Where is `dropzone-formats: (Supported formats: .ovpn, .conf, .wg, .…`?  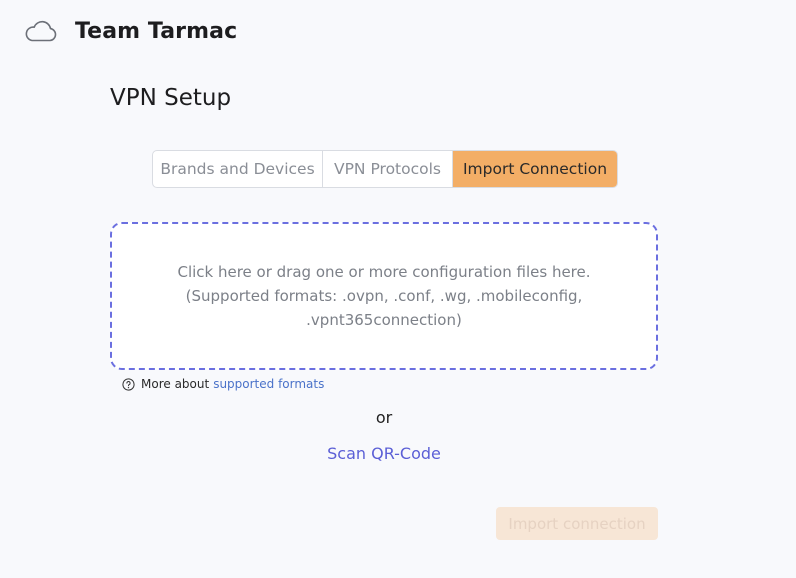 dropzone-formats: (Supported formats: .ovpn, .conf, .wg, .… is located at coordinates (384, 296).